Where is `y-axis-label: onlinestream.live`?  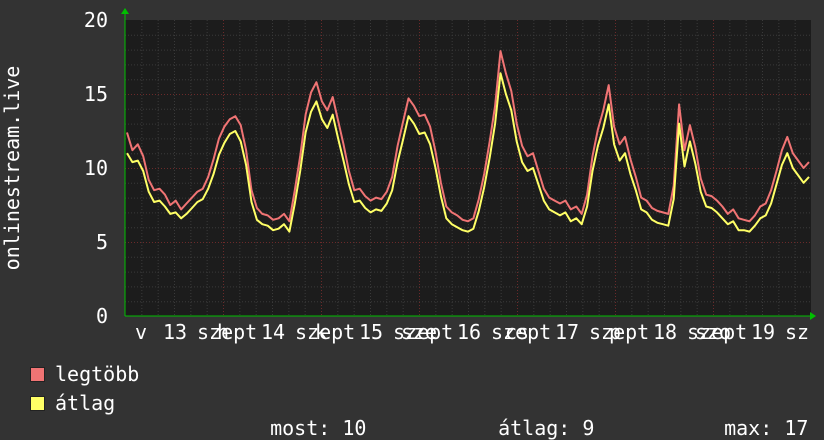
y-axis-label: onlinestream.live is located at coordinates (12, 168).